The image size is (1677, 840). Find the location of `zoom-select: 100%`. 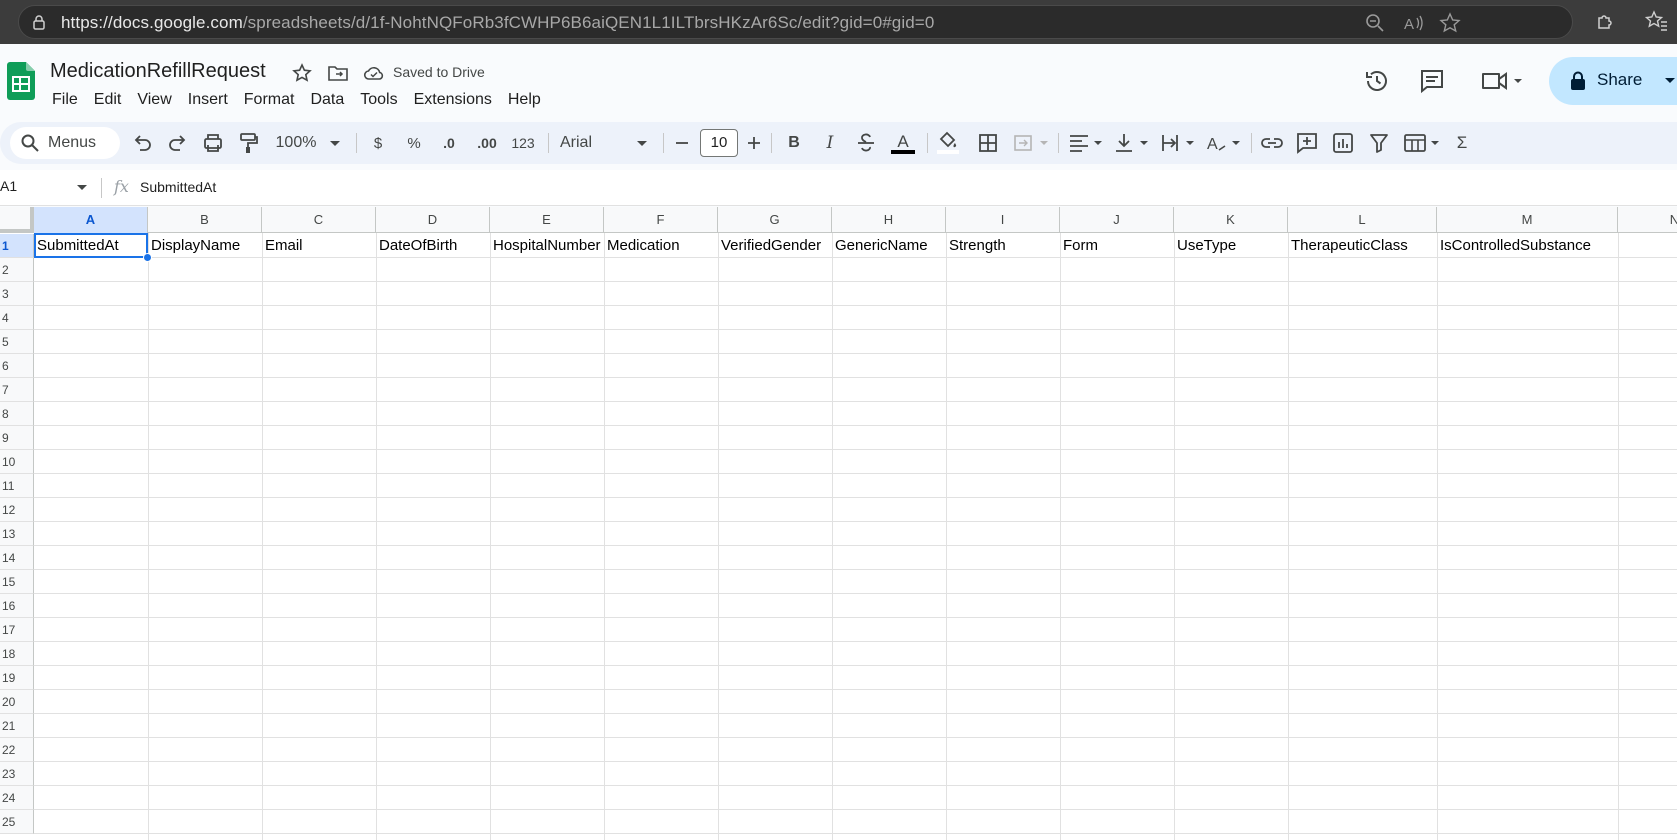

zoom-select: 100% is located at coordinates (296, 143).